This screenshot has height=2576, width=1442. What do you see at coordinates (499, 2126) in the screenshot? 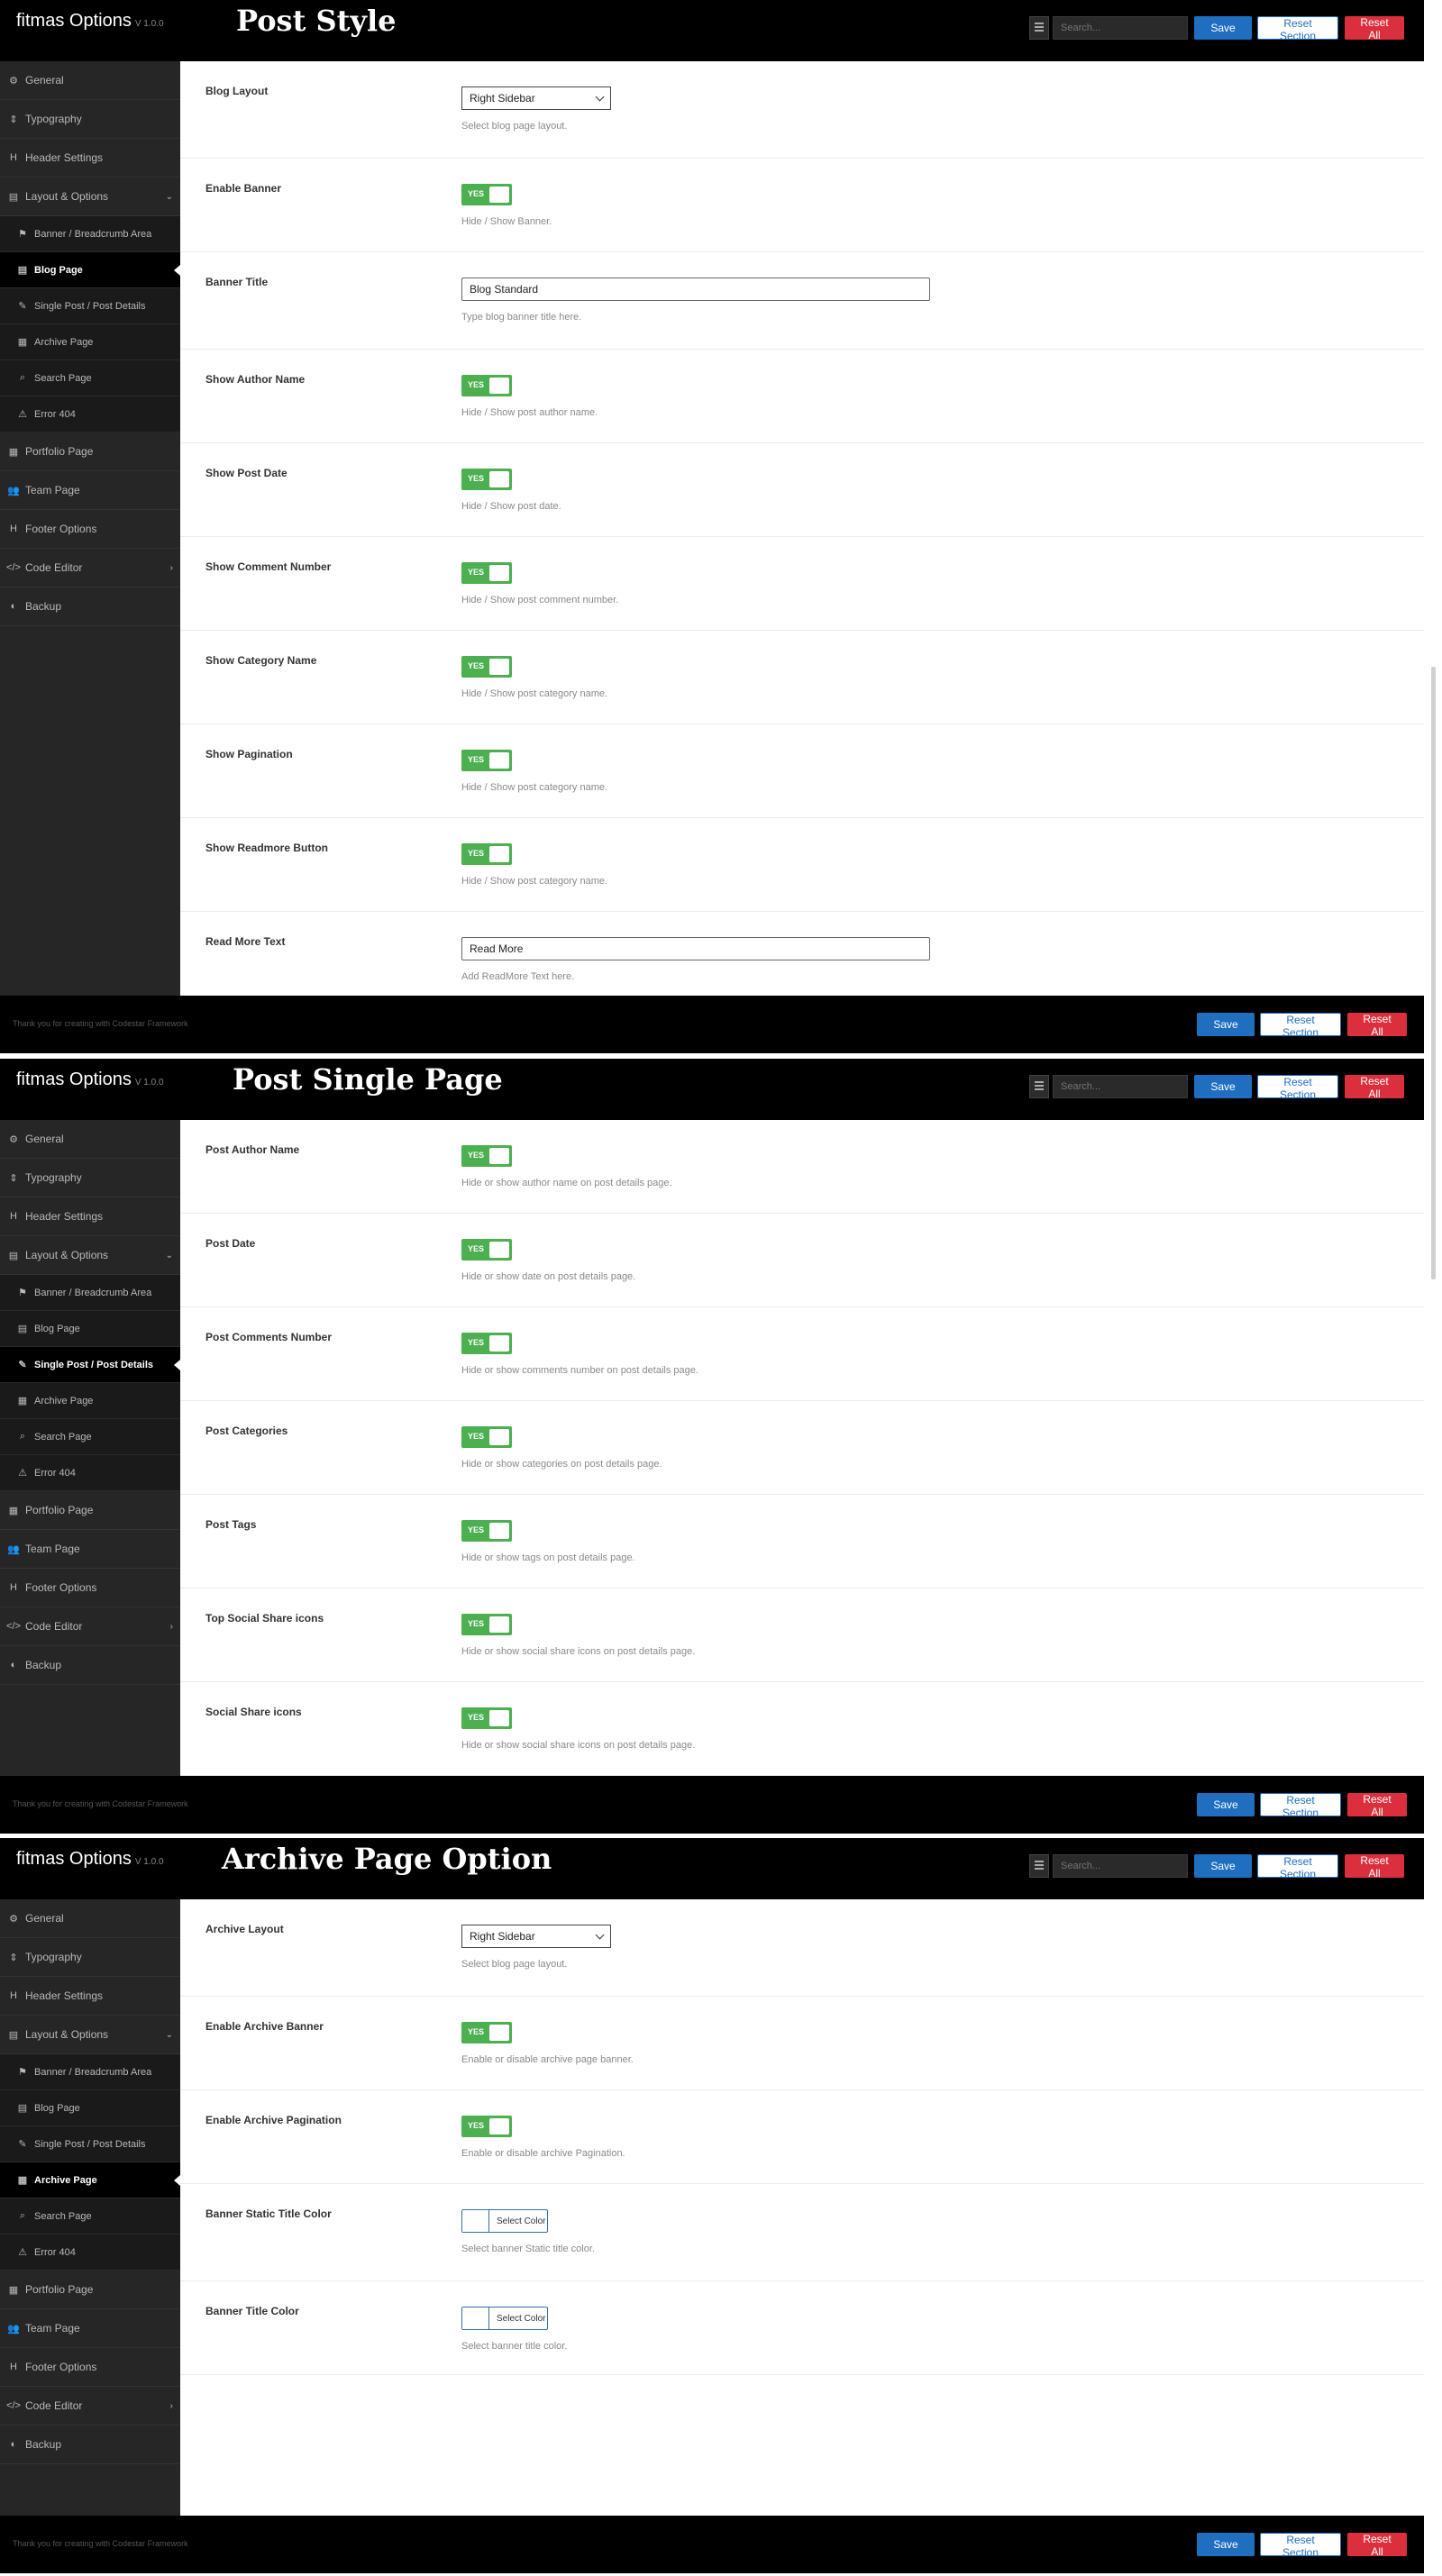
I see `toggle-knob` at bounding box center [499, 2126].